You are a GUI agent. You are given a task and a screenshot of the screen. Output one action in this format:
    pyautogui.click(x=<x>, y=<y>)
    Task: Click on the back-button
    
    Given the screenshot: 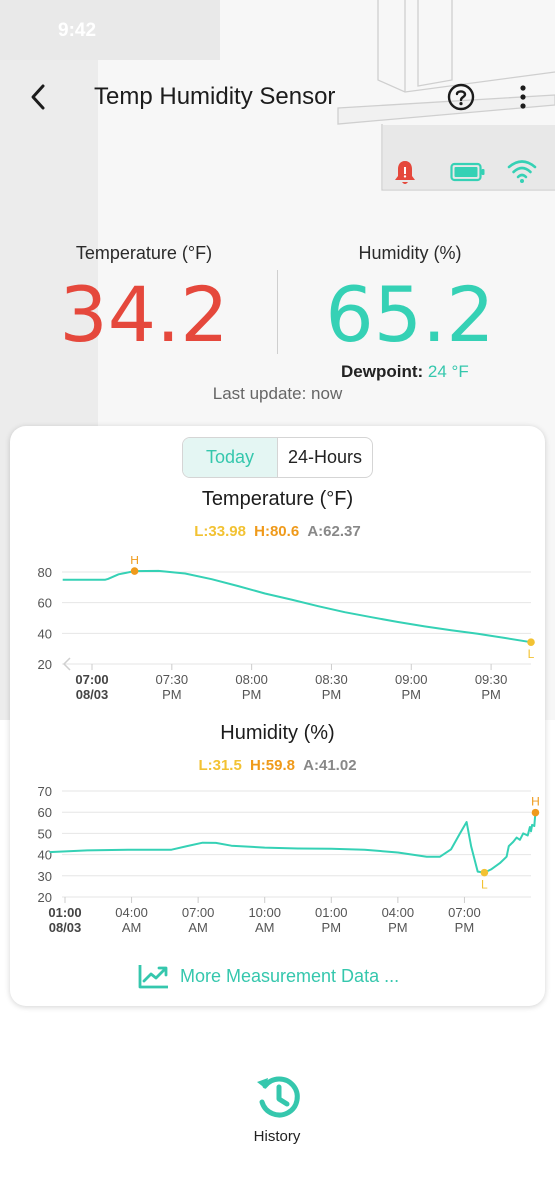 What is the action you would take?
    pyautogui.click(x=38, y=97)
    